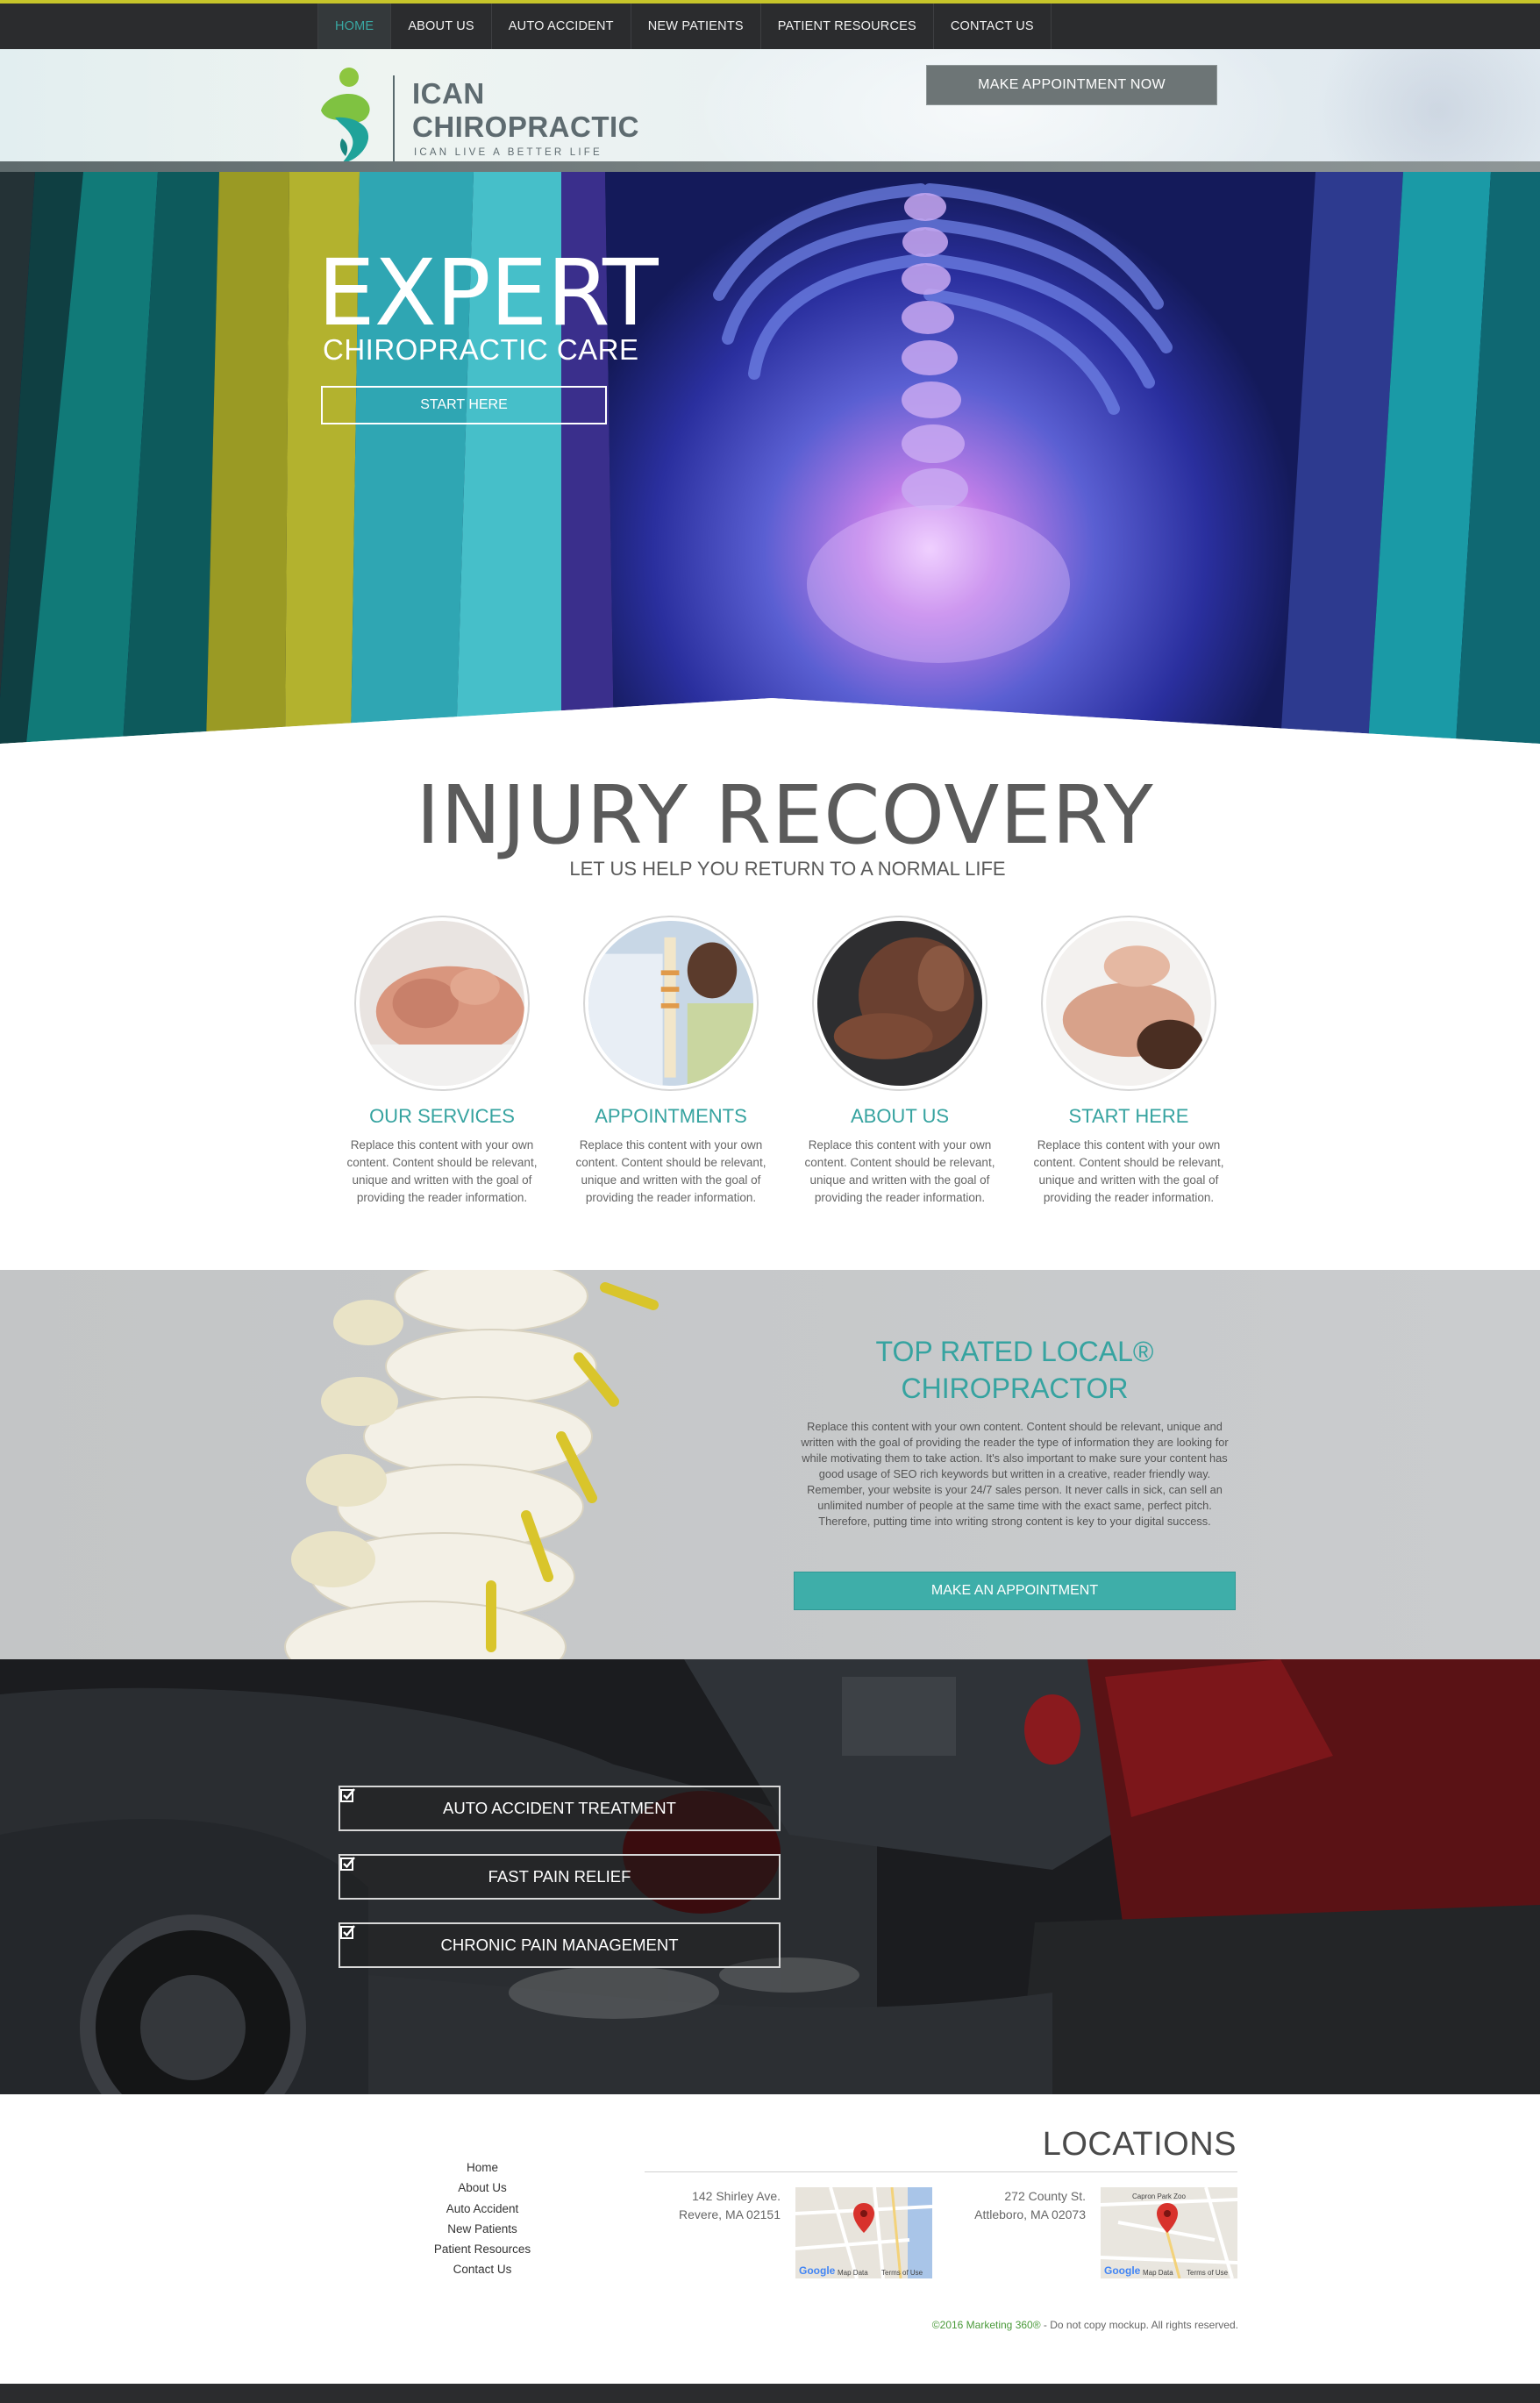 This screenshot has width=1540, height=2403. What do you see at coordinates (1030, 2214) in the screenshot?
I see `address-city: Attleboro, MA 02073` at bounding box center [1030, 2214].